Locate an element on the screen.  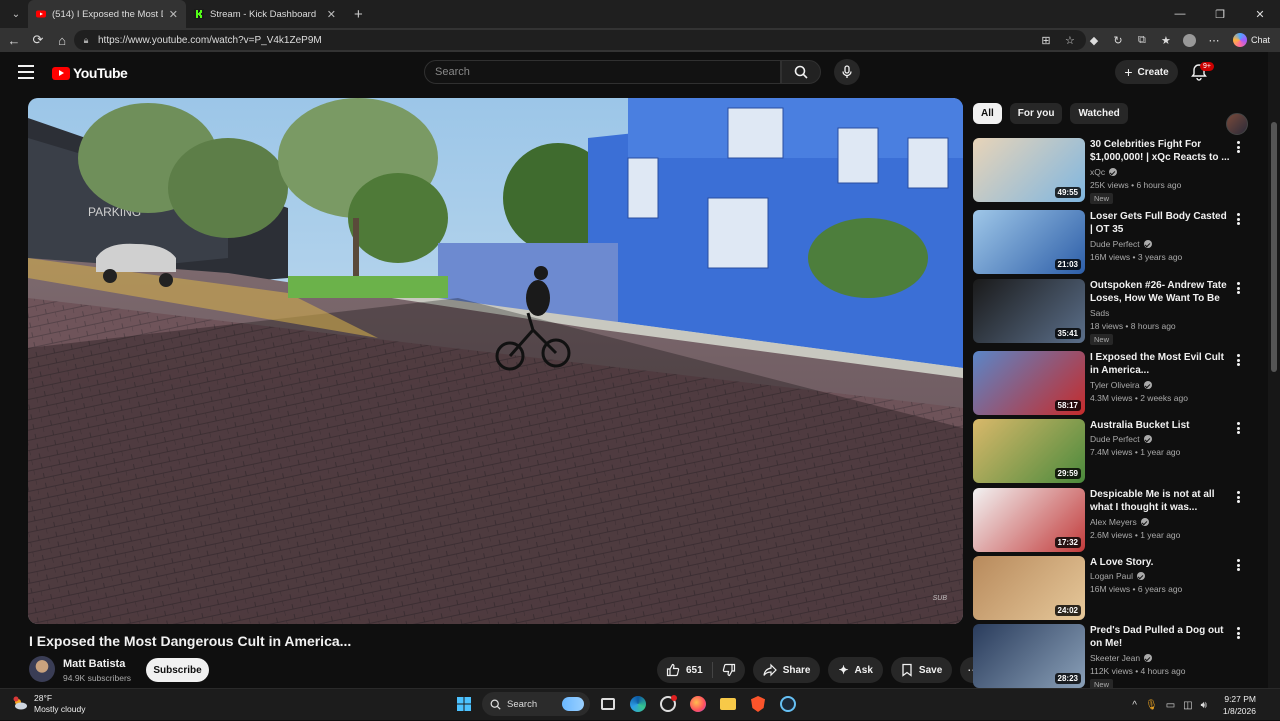
obs-icon is located at coordinates (668, 704).